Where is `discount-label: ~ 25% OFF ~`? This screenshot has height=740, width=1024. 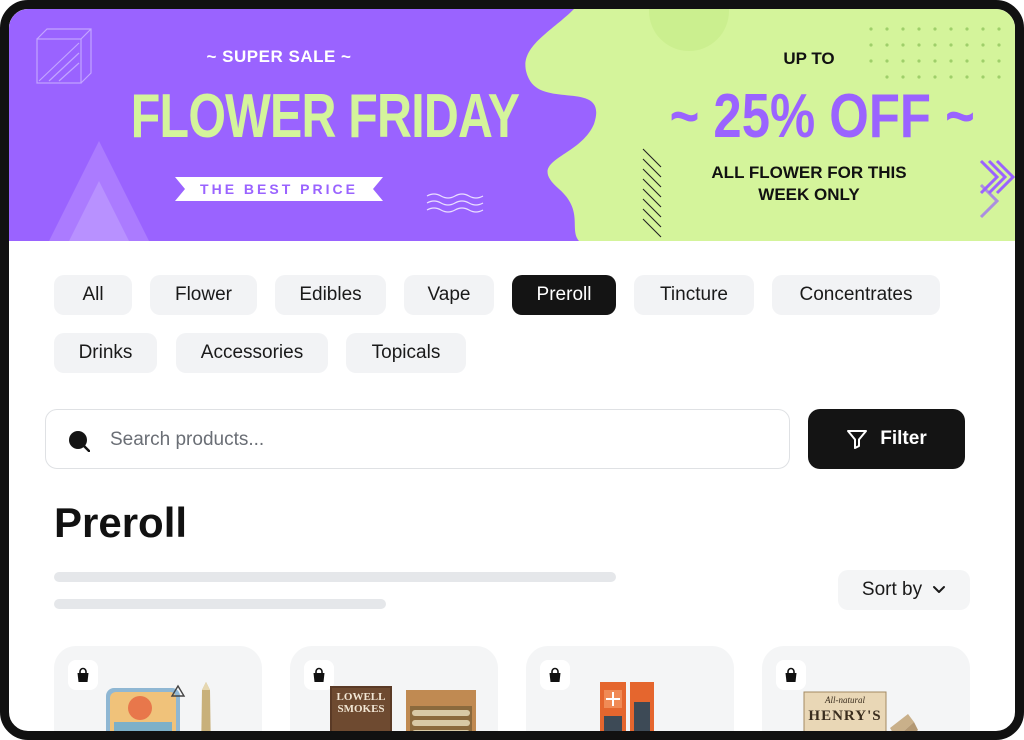
discount-label: ~ 25% OFF ~ is located at coordinates (822, 116).